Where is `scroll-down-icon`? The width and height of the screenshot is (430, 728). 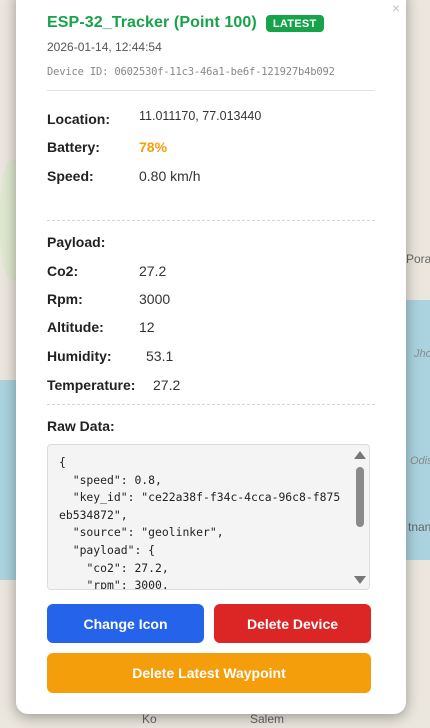
scroll-down-icon is located at coordinates (360, 580).